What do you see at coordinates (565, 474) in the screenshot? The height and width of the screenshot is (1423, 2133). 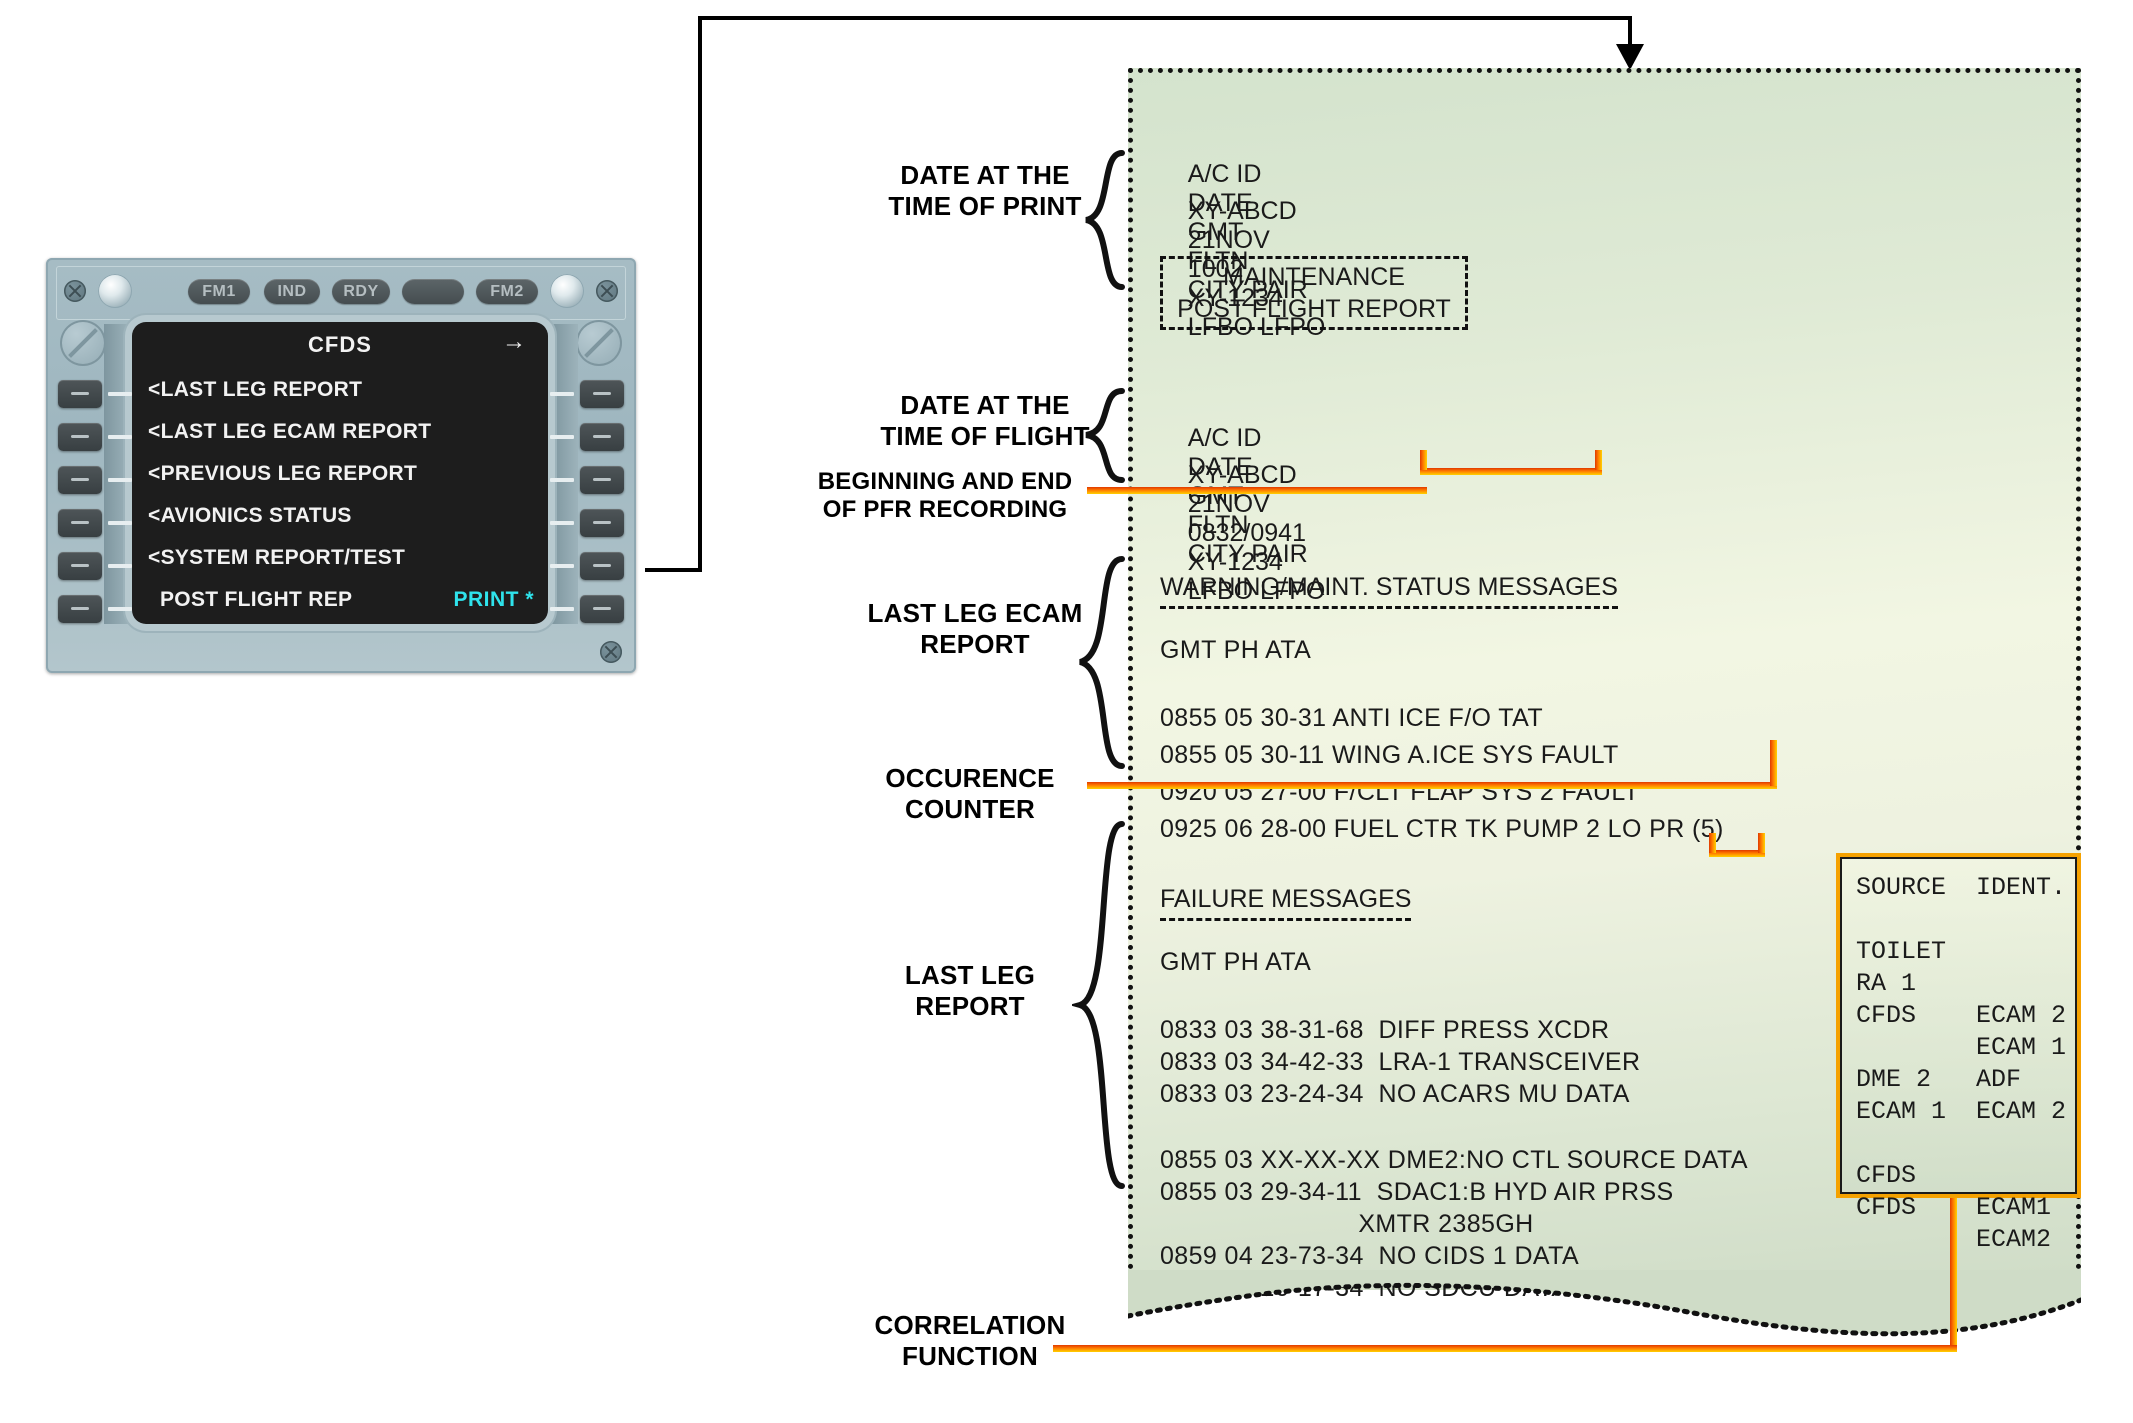 I see `bezel-rail-right` at bounding box center [565, 474].